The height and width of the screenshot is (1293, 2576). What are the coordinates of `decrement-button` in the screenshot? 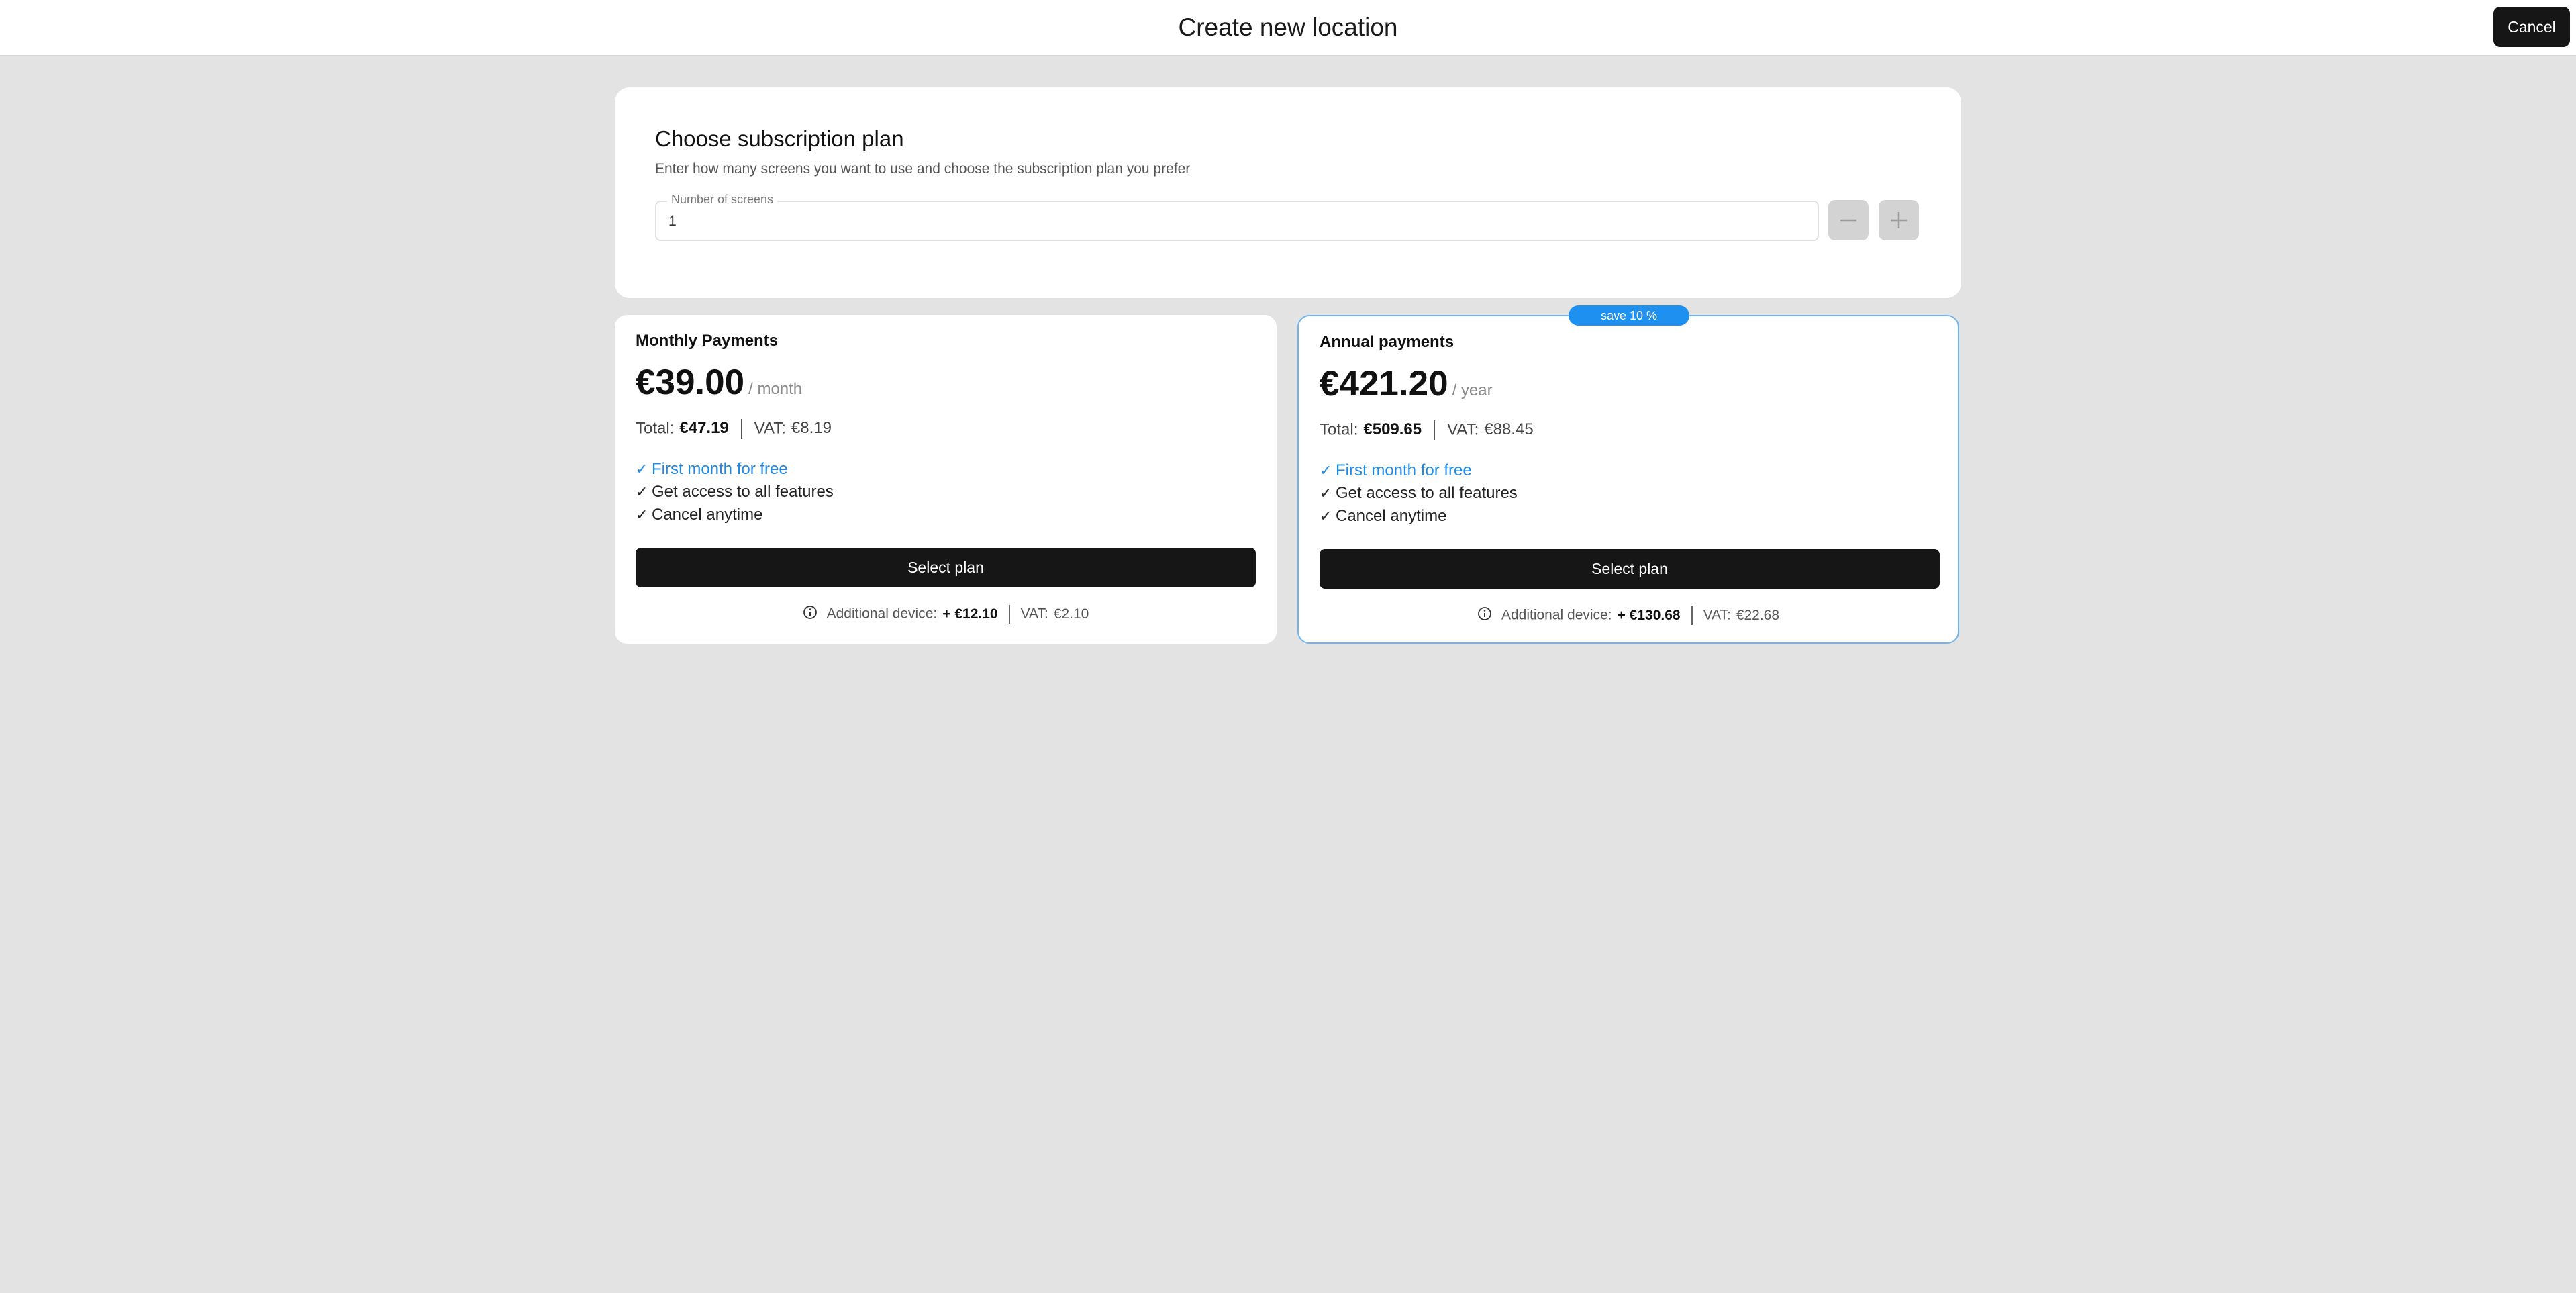 It's located at (1848, 220).